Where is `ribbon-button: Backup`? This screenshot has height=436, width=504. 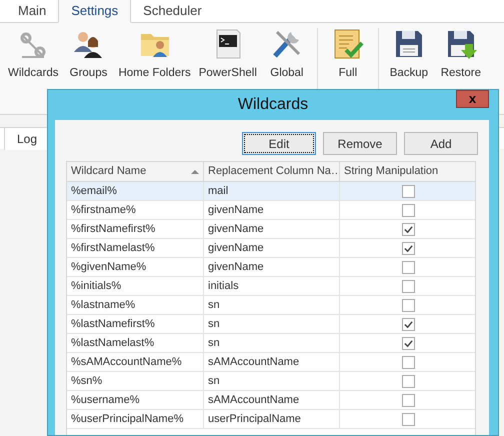 ribbon-button: Backup is located at coordinates (409, 54).